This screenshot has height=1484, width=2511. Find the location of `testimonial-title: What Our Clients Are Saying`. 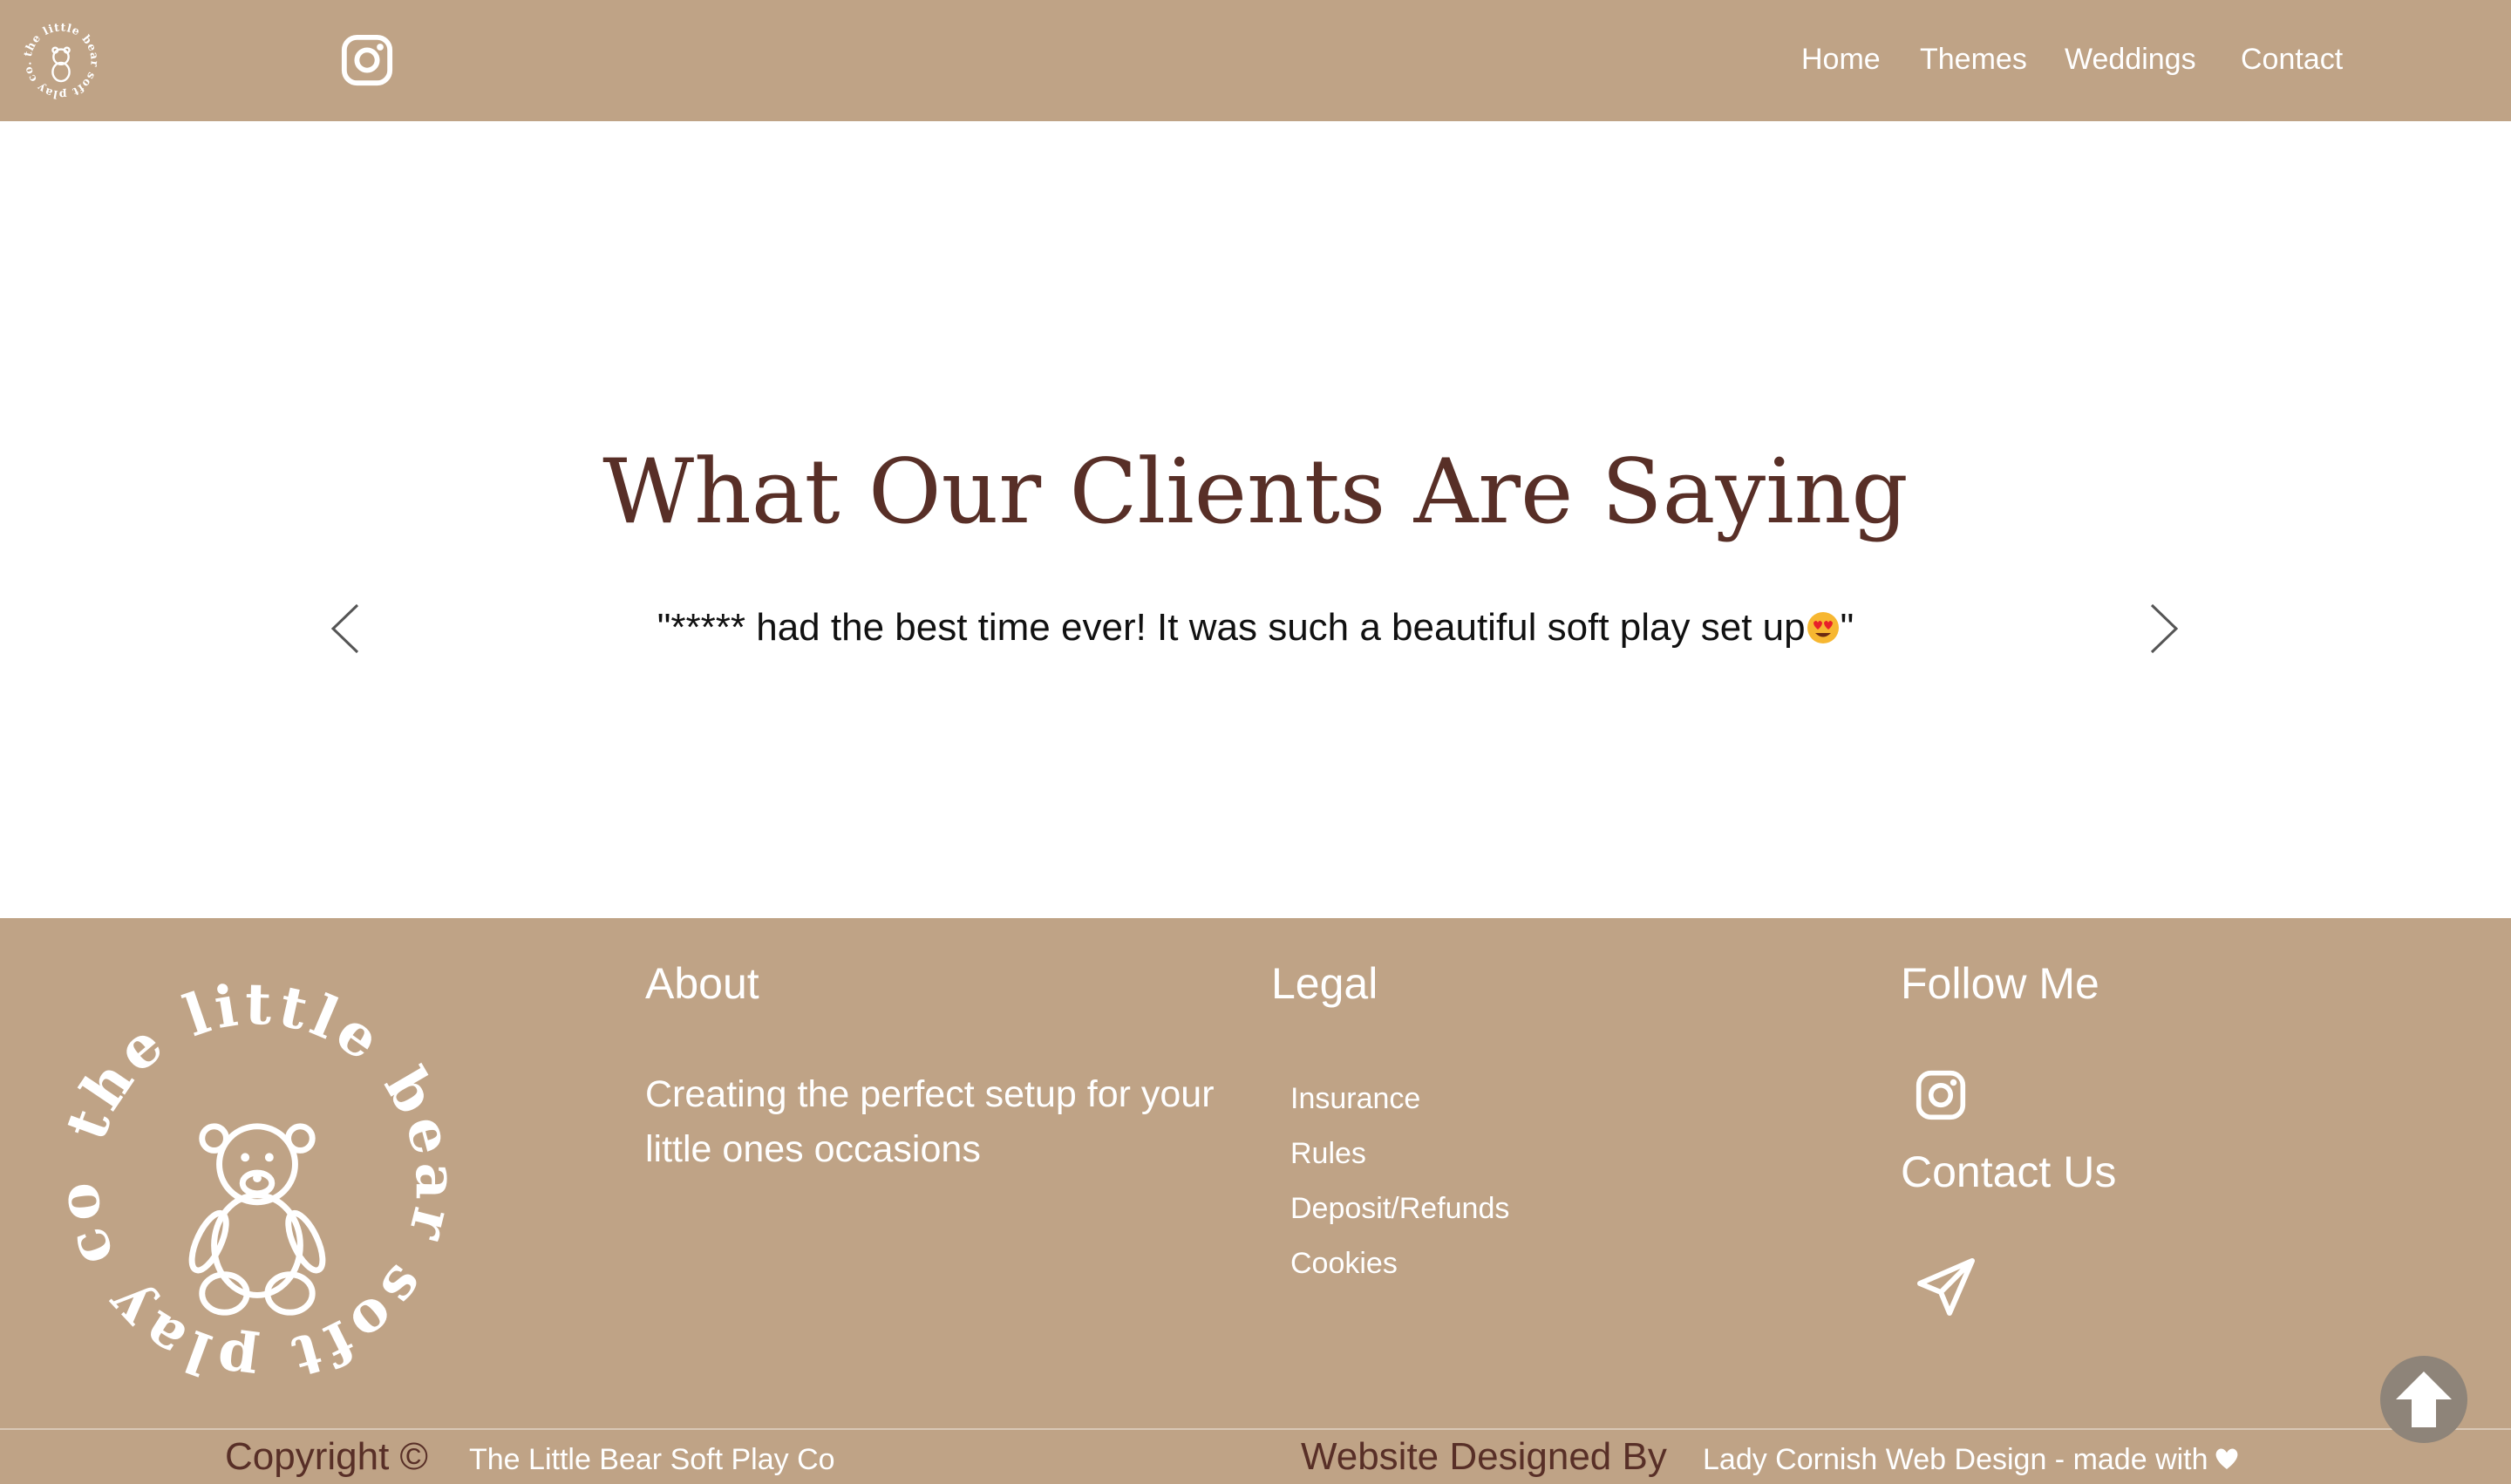

testimonial-title: What Our Clients Are Saying is located at coordinates (1255, 492).